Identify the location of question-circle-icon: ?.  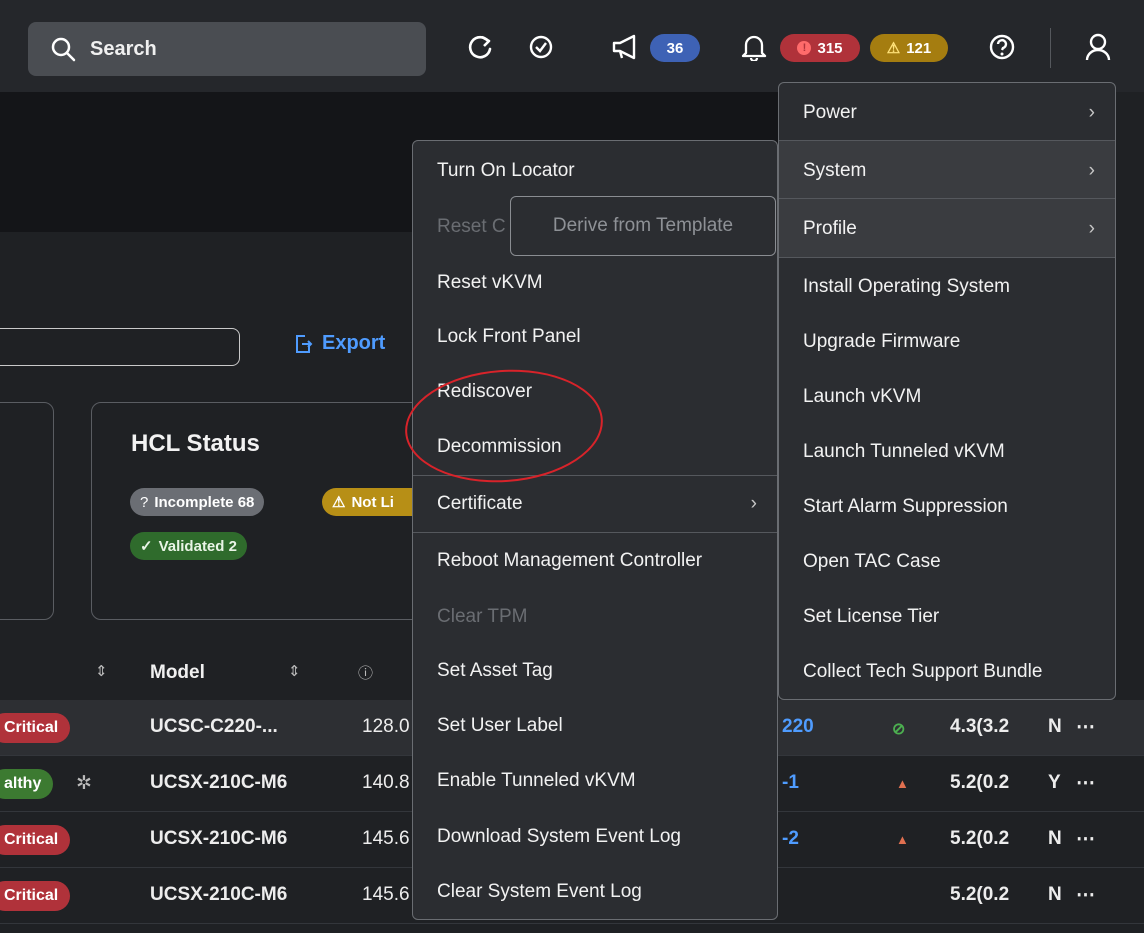
(144, 502).